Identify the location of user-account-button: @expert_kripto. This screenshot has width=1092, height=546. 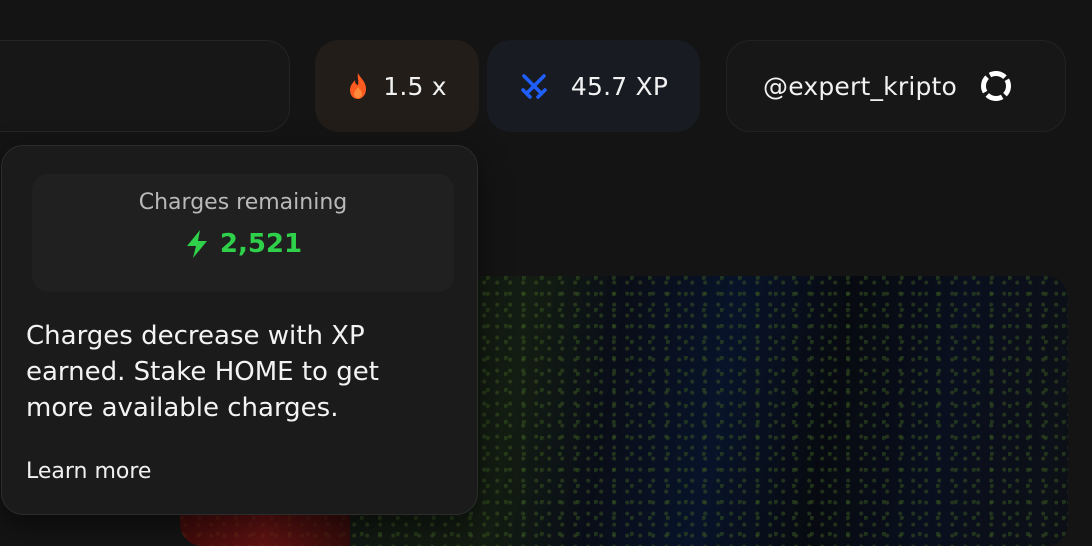
(896, 86).